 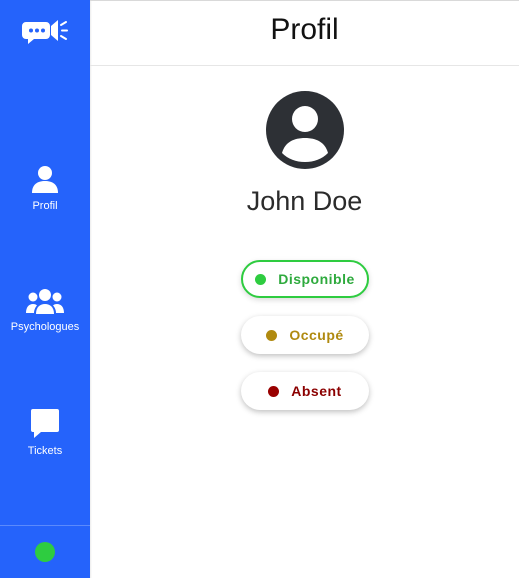 What do you see at coordinates (316, 279) in the screenshot?
I see `status-label: Disponible` at bounding box center [316, 279].